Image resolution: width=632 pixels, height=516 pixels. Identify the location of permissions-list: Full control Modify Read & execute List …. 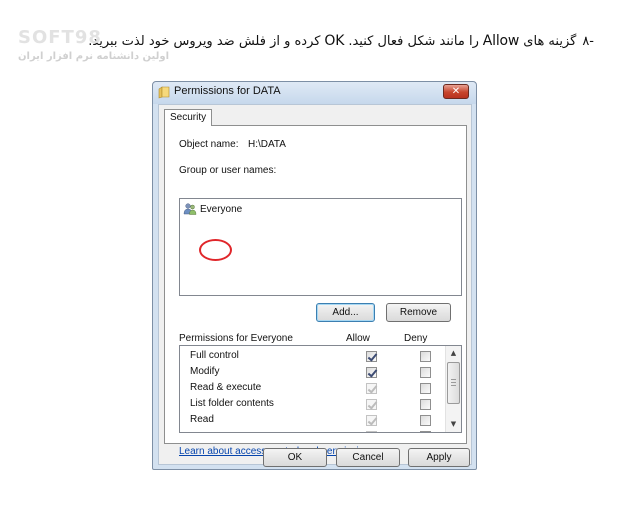
(320, 389).